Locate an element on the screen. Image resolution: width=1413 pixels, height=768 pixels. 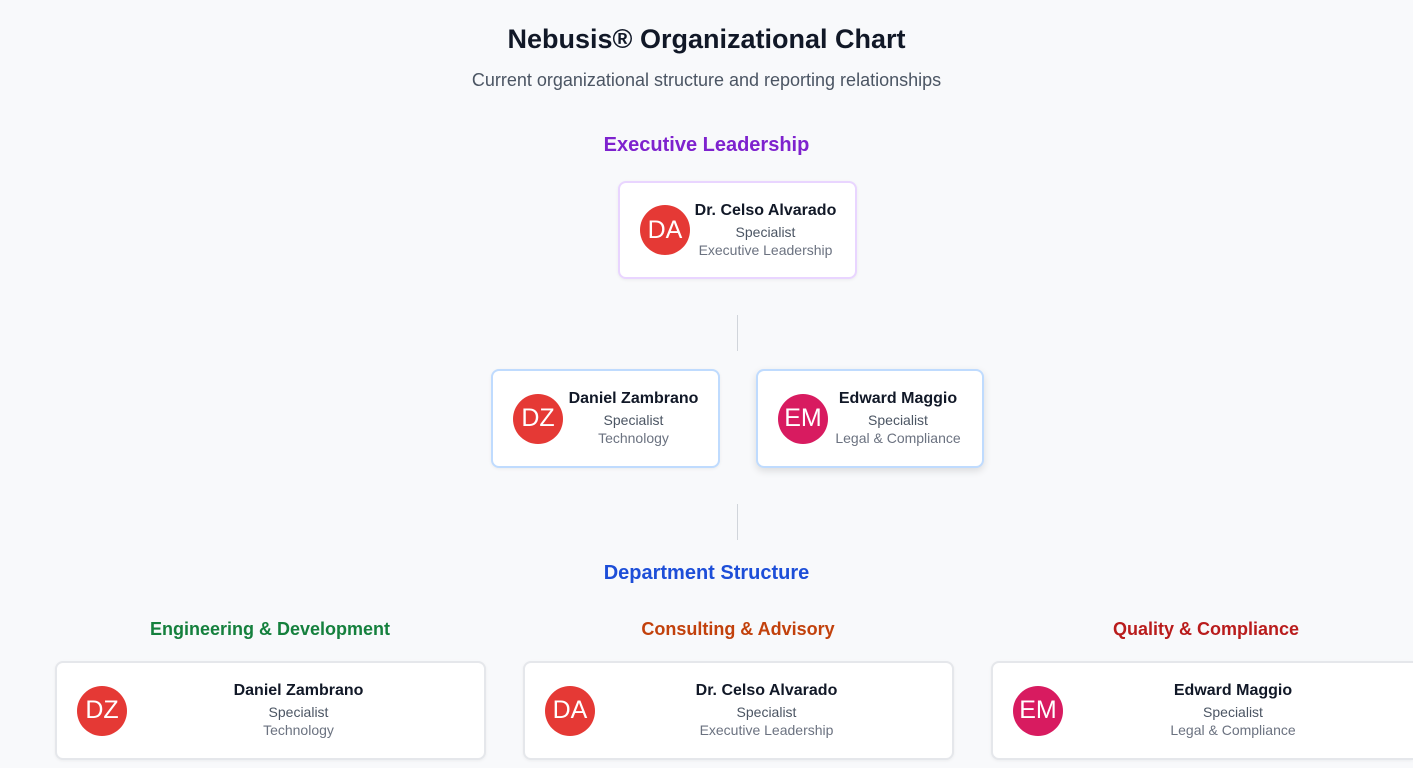
direct-report-card: DZ Daniel Zambrano Specialist Technology is located at coordinates (605, 418).